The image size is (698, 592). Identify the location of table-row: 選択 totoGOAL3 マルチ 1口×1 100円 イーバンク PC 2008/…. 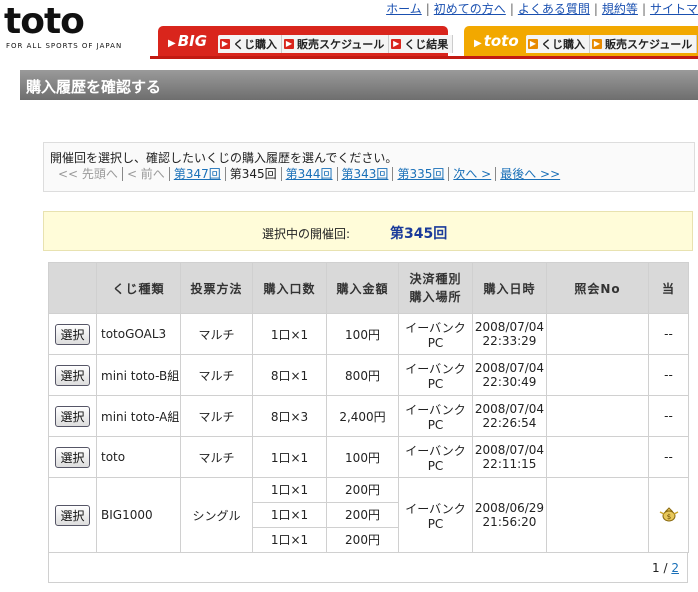
(368, 334).